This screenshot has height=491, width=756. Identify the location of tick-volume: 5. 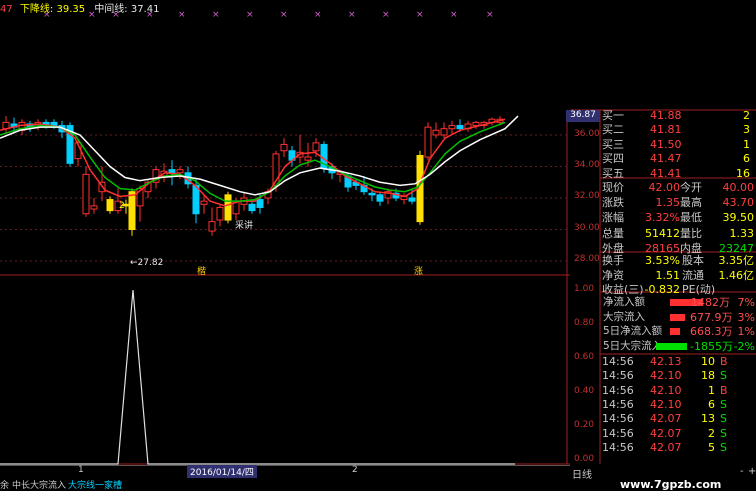
(711, 447).